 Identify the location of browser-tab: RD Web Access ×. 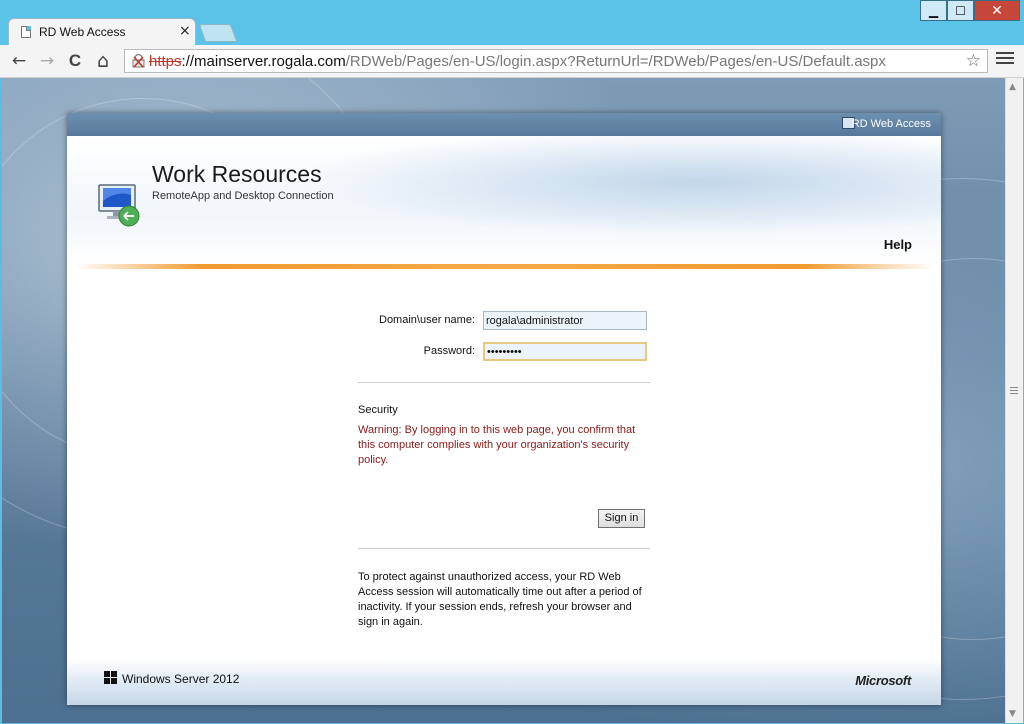
(102, 31).